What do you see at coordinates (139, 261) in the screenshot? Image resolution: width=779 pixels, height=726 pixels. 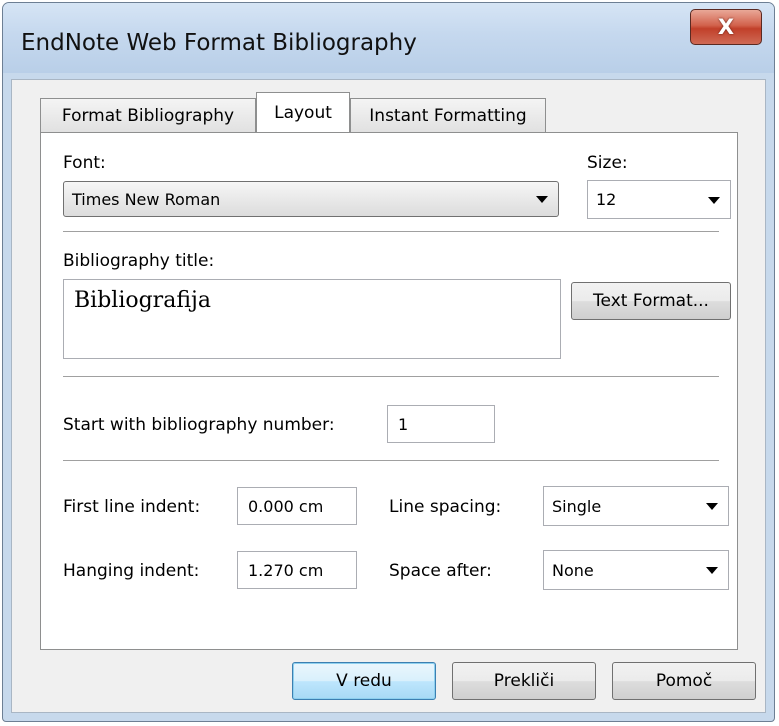 I see `bibliography-title-label: Bibliography title:` at bounding box center [139, 261].